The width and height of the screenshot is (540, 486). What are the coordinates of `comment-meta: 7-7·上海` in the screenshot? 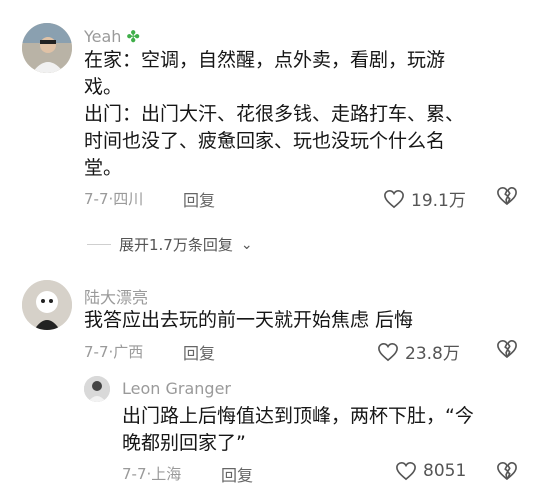 It's located at (152, 474).